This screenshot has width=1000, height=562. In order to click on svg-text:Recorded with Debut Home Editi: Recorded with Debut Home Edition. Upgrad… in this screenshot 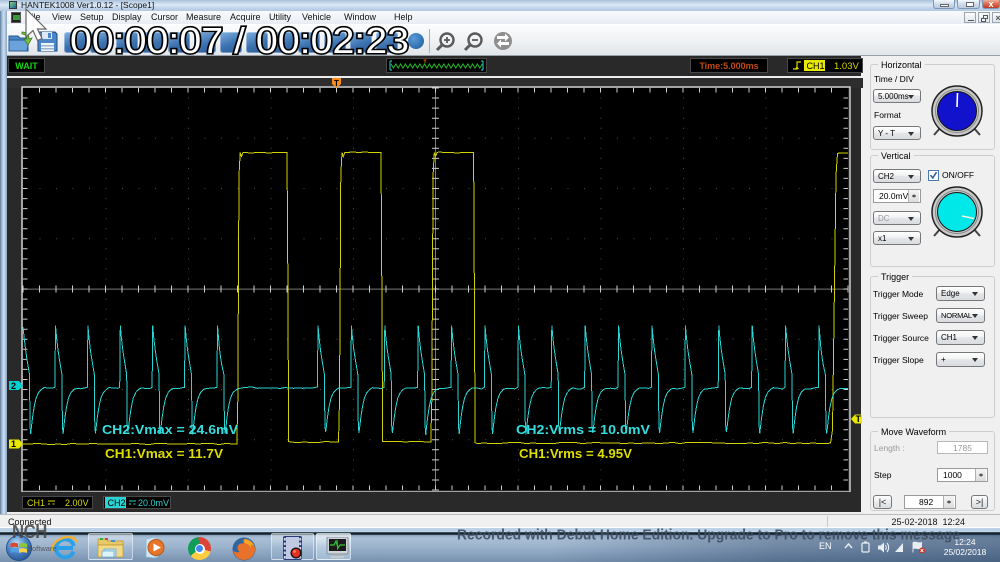, I will do `click(708, 535)`.